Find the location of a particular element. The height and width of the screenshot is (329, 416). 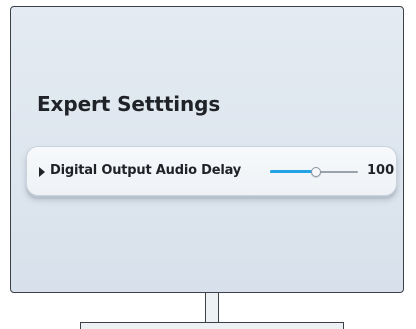

page-title: Expert Setttings is located at coordinates (129, 104).